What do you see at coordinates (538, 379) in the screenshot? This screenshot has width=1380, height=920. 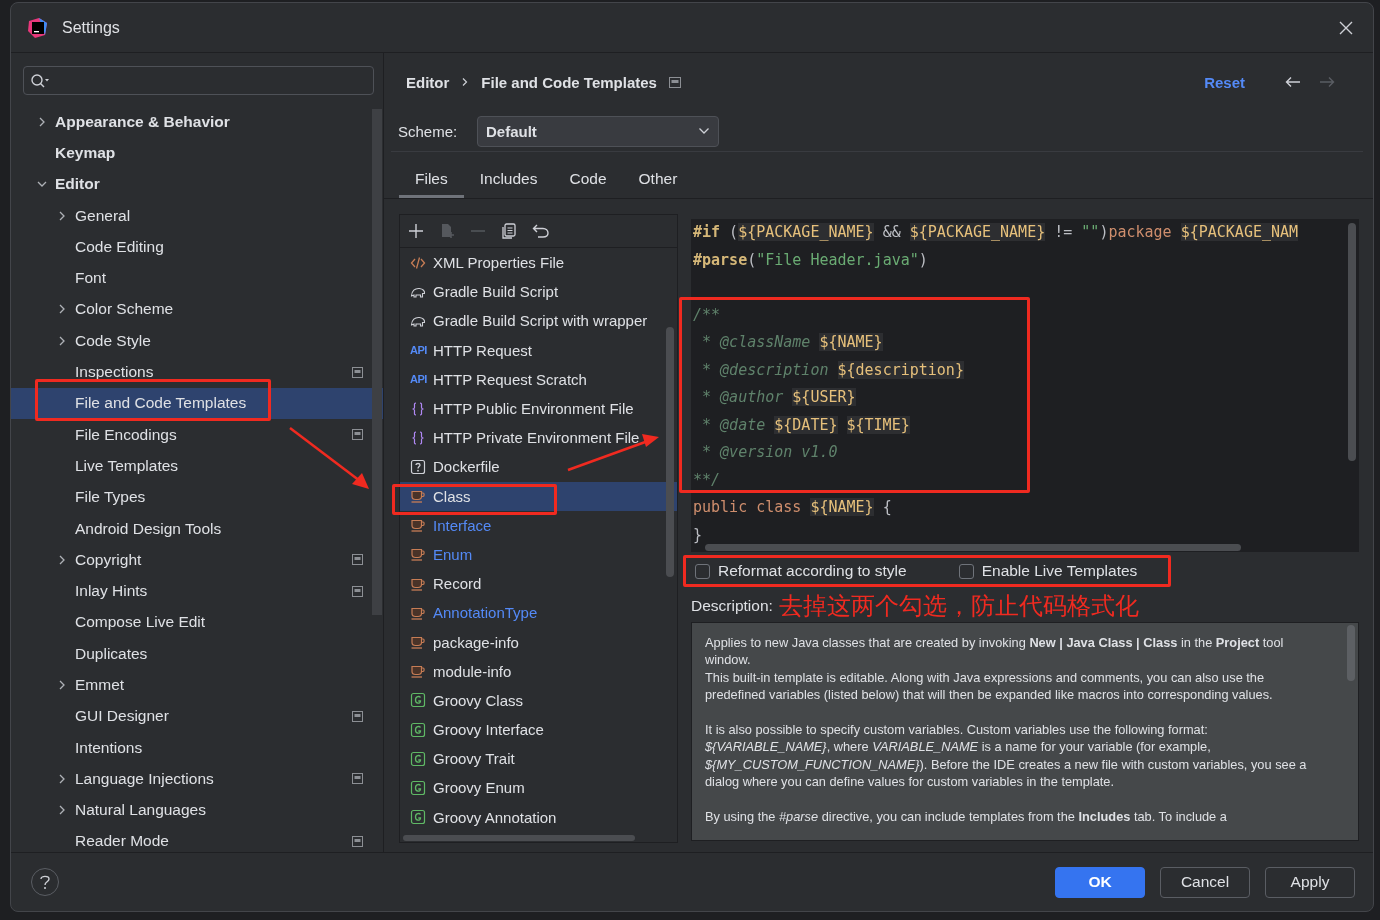 I see `template-item: API HTTP Request Scratch` at bounding box center [538, 379].